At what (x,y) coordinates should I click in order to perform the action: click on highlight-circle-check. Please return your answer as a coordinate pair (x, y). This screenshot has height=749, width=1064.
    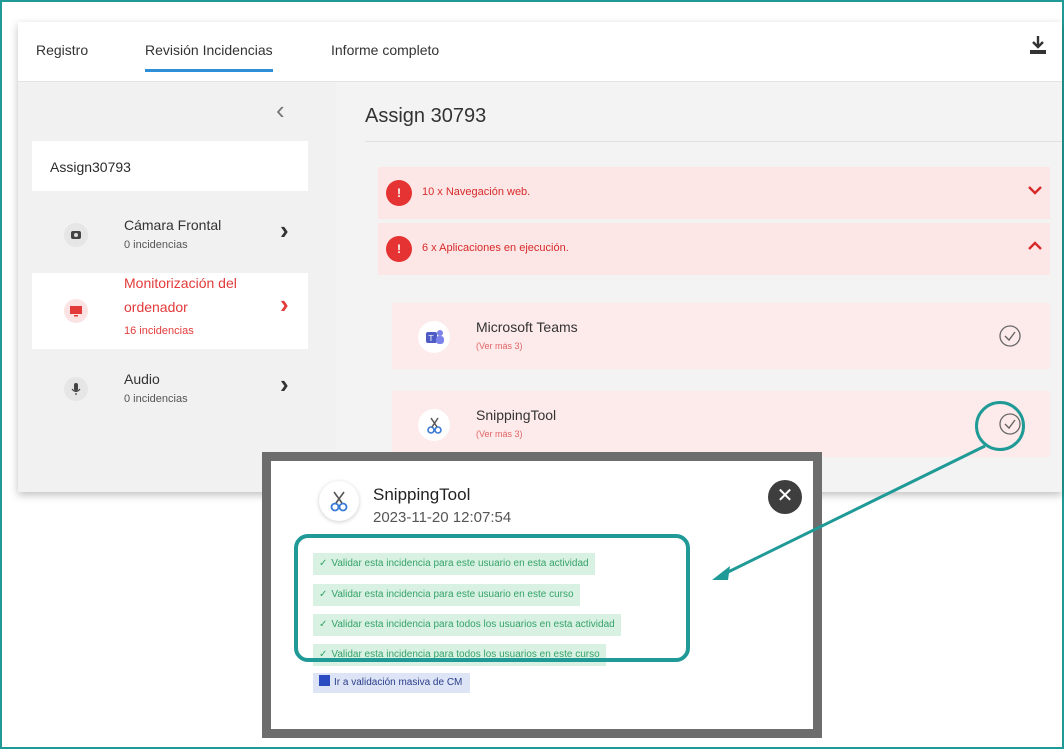
    Looking at the image, I should click on (1000, 426).